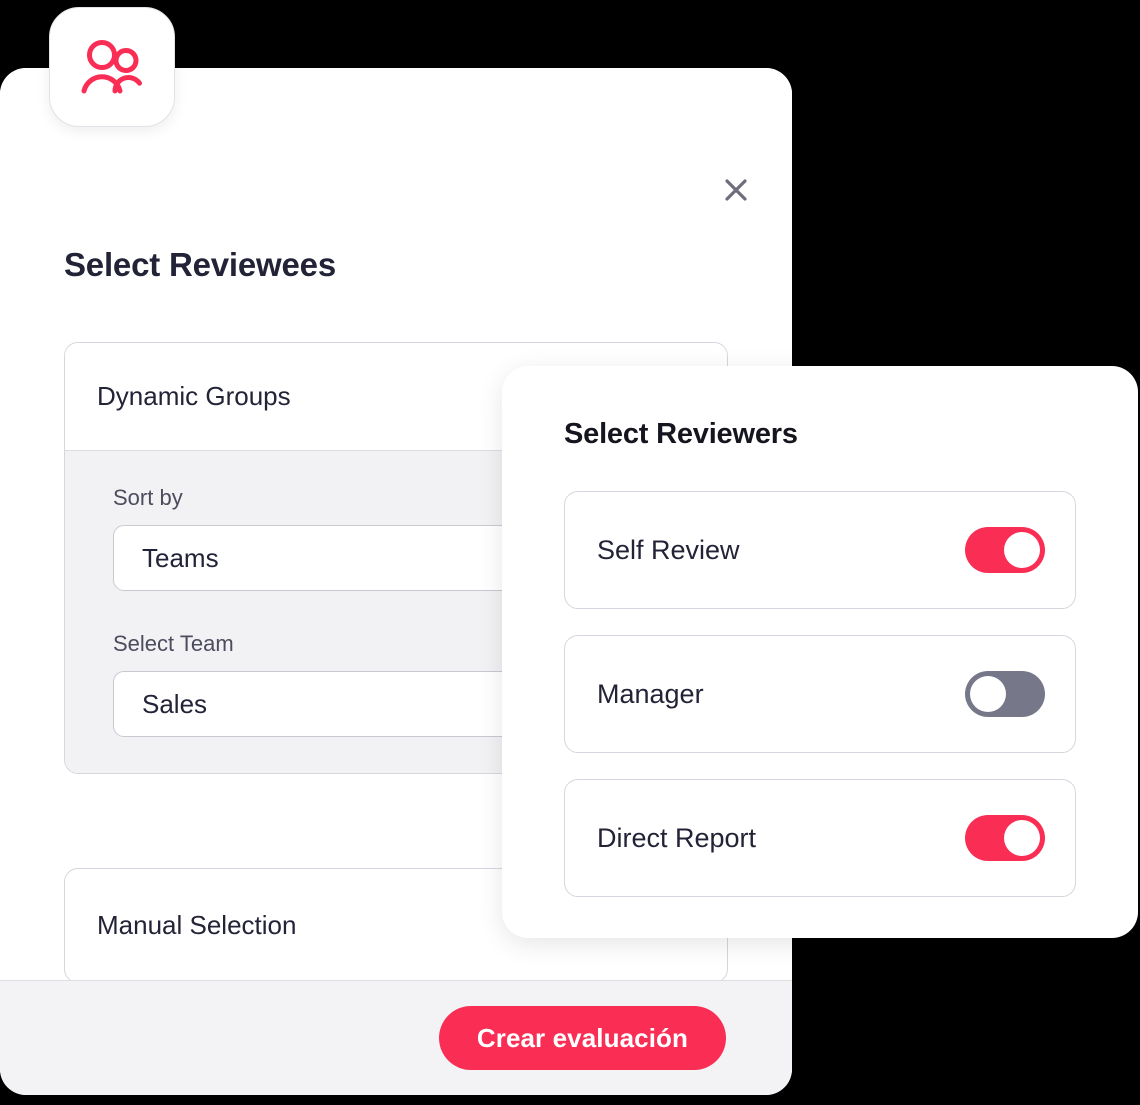 Image resolution: width=1140 pixels, height=1105 pixels. Describe the element at coordinates (820, 838) in the screenshot. I see `toggle-row-direct-report: Direct Report` at that location.